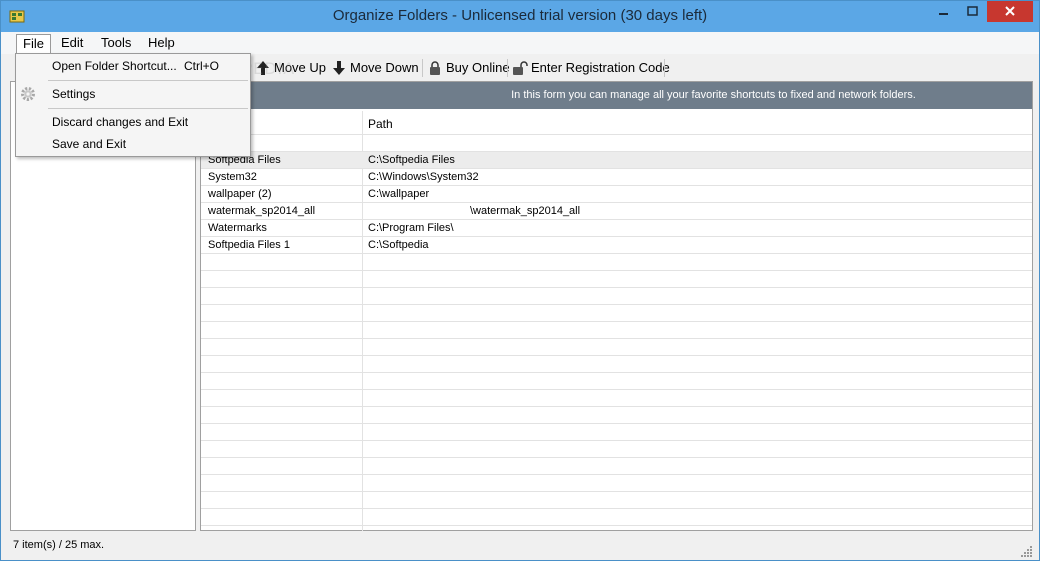 This screenshot has width=1040, height=561. Describe the element at coordinates (478, 67) in the screenshot. I see `buy-online-label: Buy Online` at that location.